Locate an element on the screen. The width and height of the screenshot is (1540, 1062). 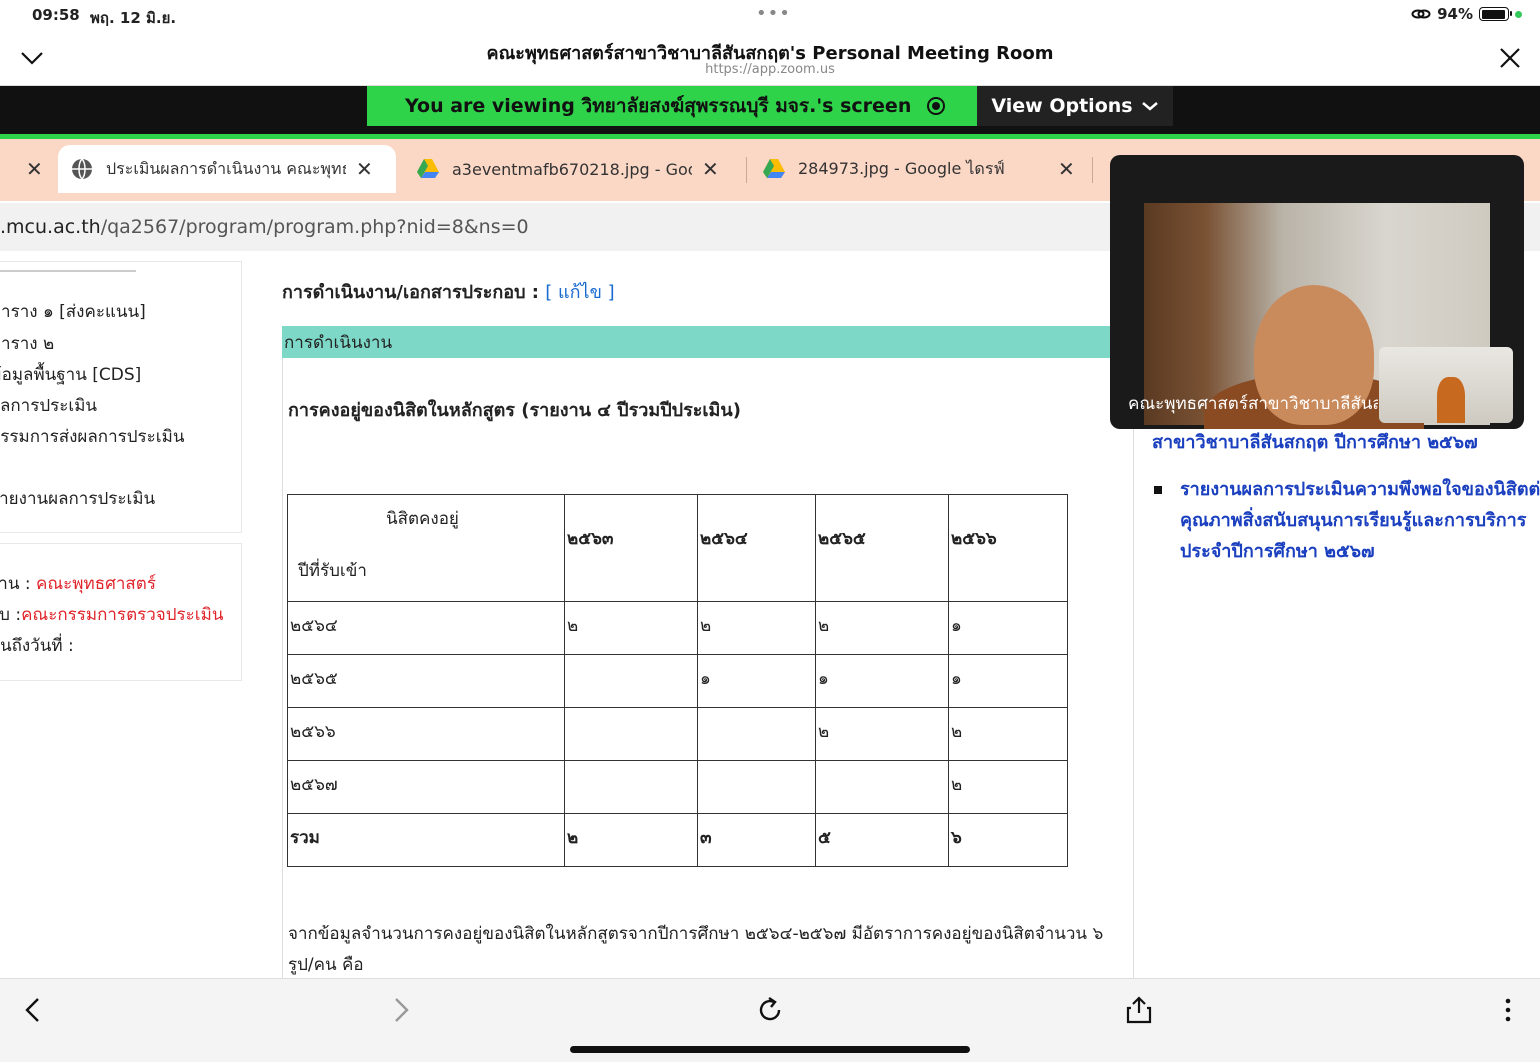
sidebar-item-committee: กรรมการส่งผลการประเมิน is located at coordinates (92, 436).